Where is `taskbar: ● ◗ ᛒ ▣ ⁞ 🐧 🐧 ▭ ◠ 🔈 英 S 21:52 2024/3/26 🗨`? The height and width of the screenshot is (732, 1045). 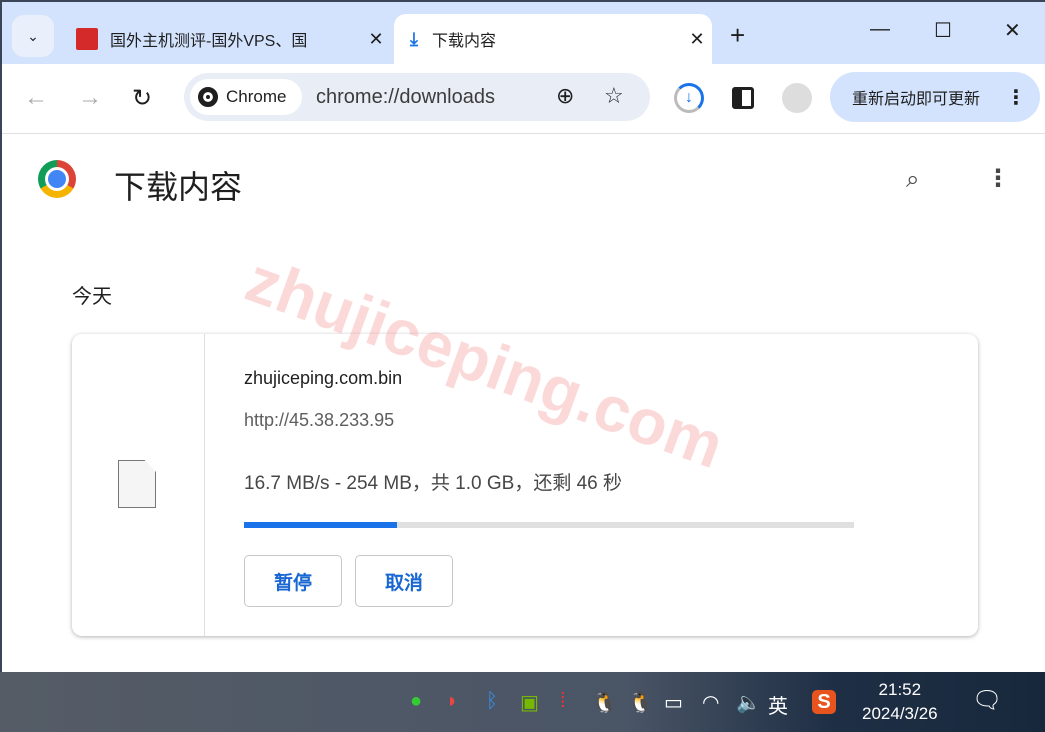
taskbar: ● ◗ ᛒ ▣ ⁞ 🐧 🐧 ▭ ◠ 🔈 英 S 21:52 2024/3/26 🗨 is located at coordinates (522, 702).